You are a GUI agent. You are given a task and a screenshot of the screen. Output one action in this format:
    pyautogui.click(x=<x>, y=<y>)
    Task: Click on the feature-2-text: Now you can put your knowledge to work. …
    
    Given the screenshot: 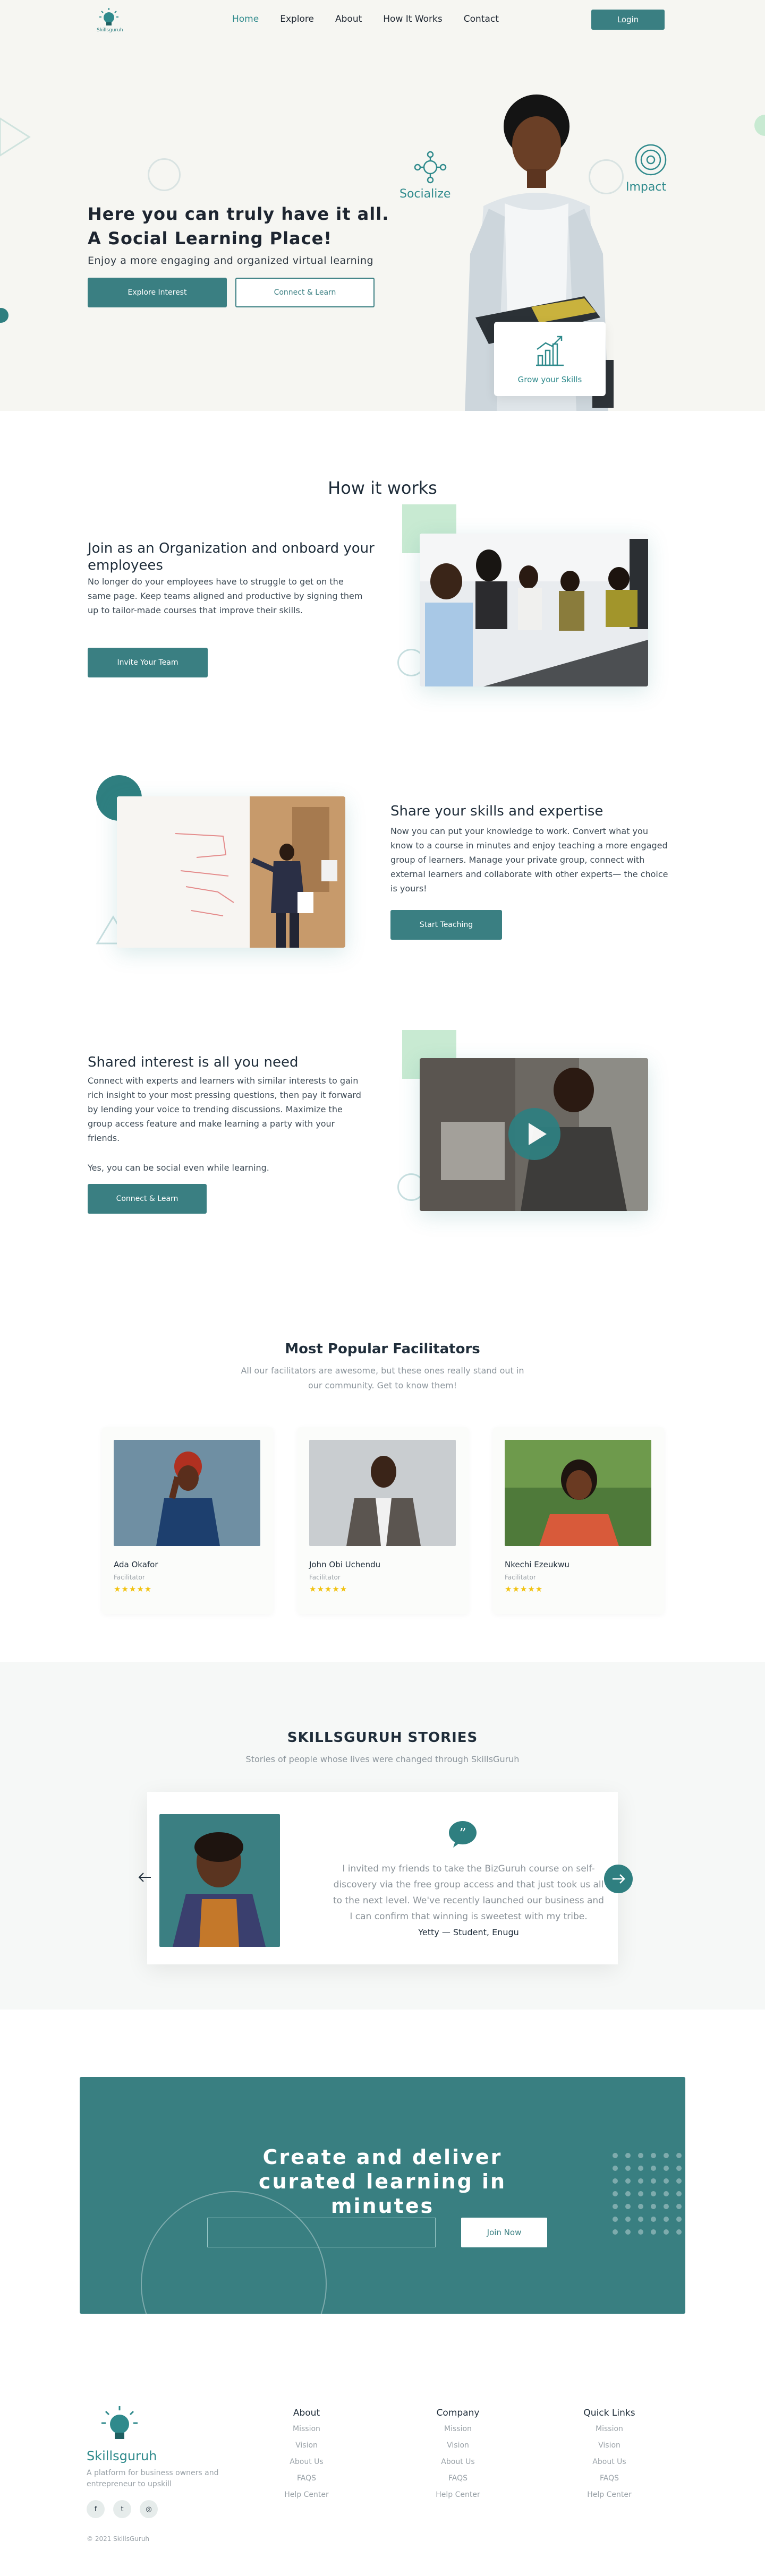 What is the action you would take?
    pyautogui.click(x=529, y=860)
    